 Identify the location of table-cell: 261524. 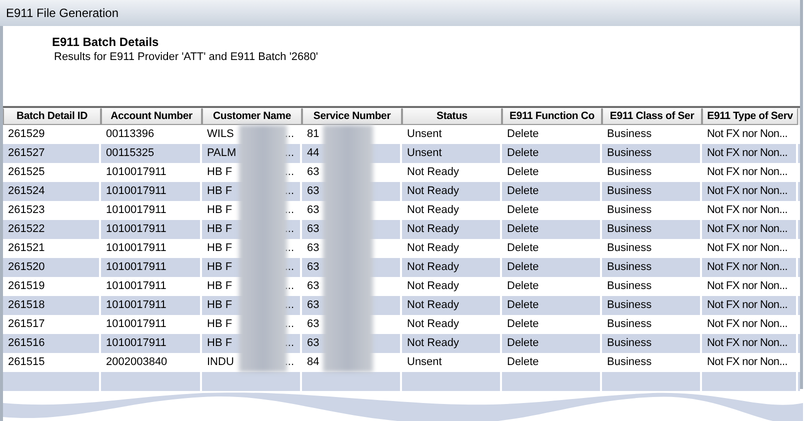
(26, 191).